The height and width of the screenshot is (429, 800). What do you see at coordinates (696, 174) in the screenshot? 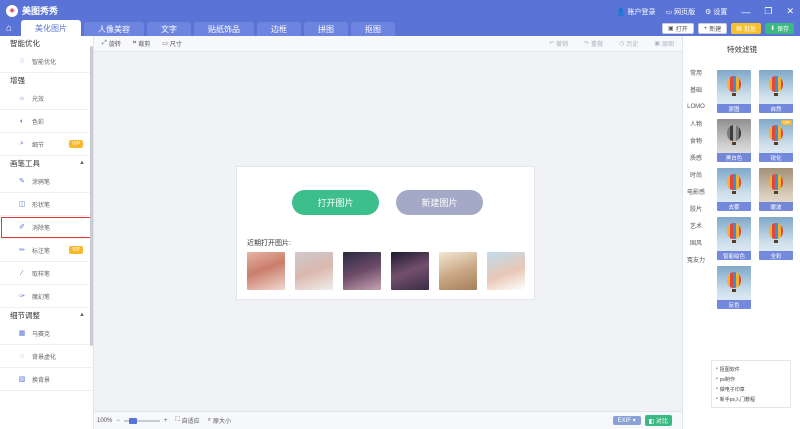
I see `filter-category: 时尚` at bounding box center [696, 174].